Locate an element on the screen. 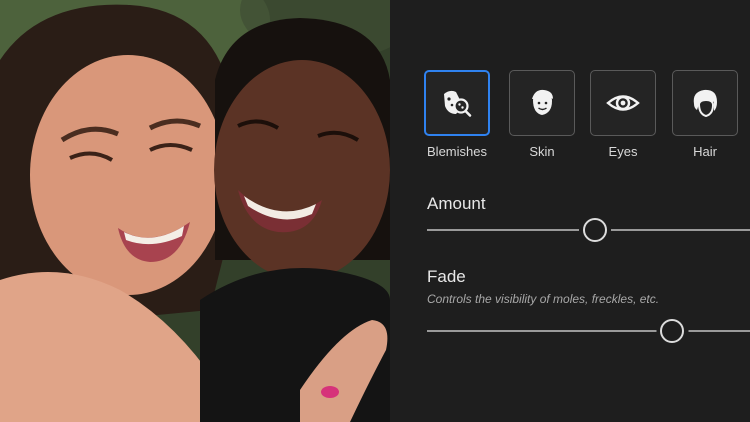 The width and height of the screenshot is (750, 422). eye-icon is located at coordinates (623, 103).